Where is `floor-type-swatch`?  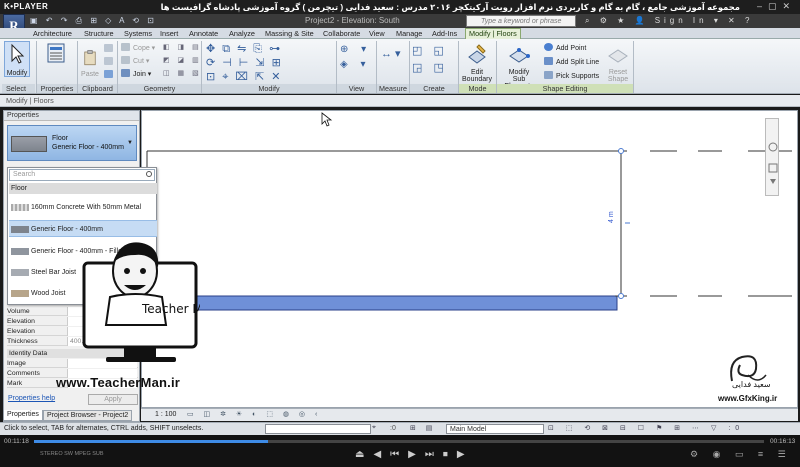
floor-type-swatch is located at coordinates (29, 144).